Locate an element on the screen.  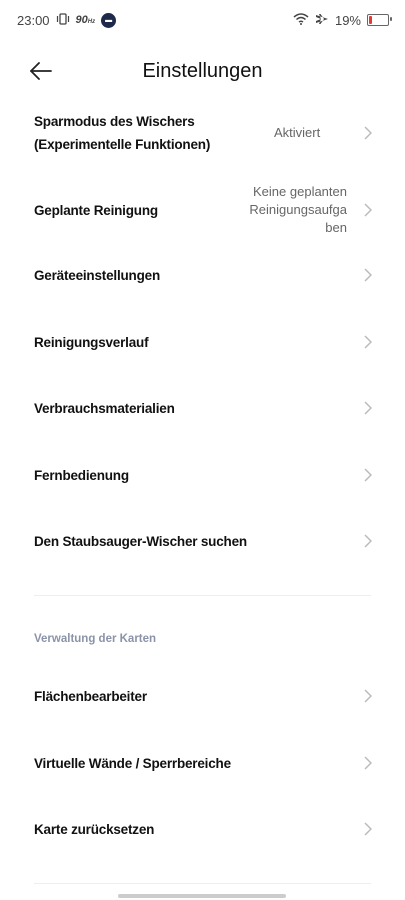
row-virtual-walls: Virtuelle Wände / Sperrbereiche is located at coordinates (202, 763).